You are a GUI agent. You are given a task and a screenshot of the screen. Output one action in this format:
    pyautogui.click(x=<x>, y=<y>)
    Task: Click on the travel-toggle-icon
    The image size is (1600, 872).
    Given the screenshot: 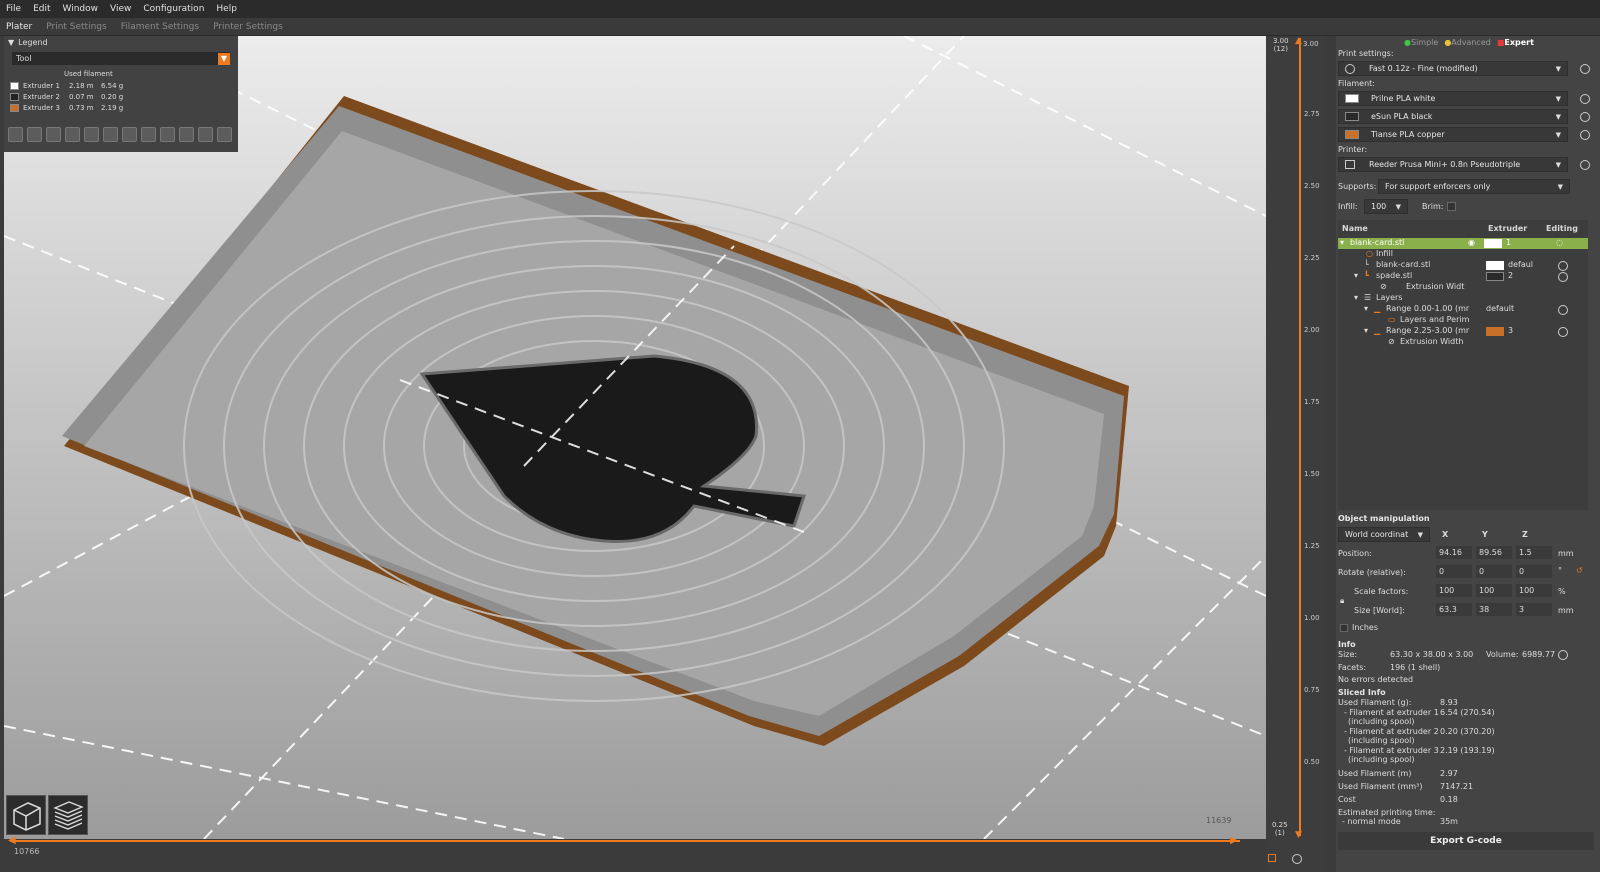 What is the action you would take?
    pyautogui.click(x=15, y=134)
    